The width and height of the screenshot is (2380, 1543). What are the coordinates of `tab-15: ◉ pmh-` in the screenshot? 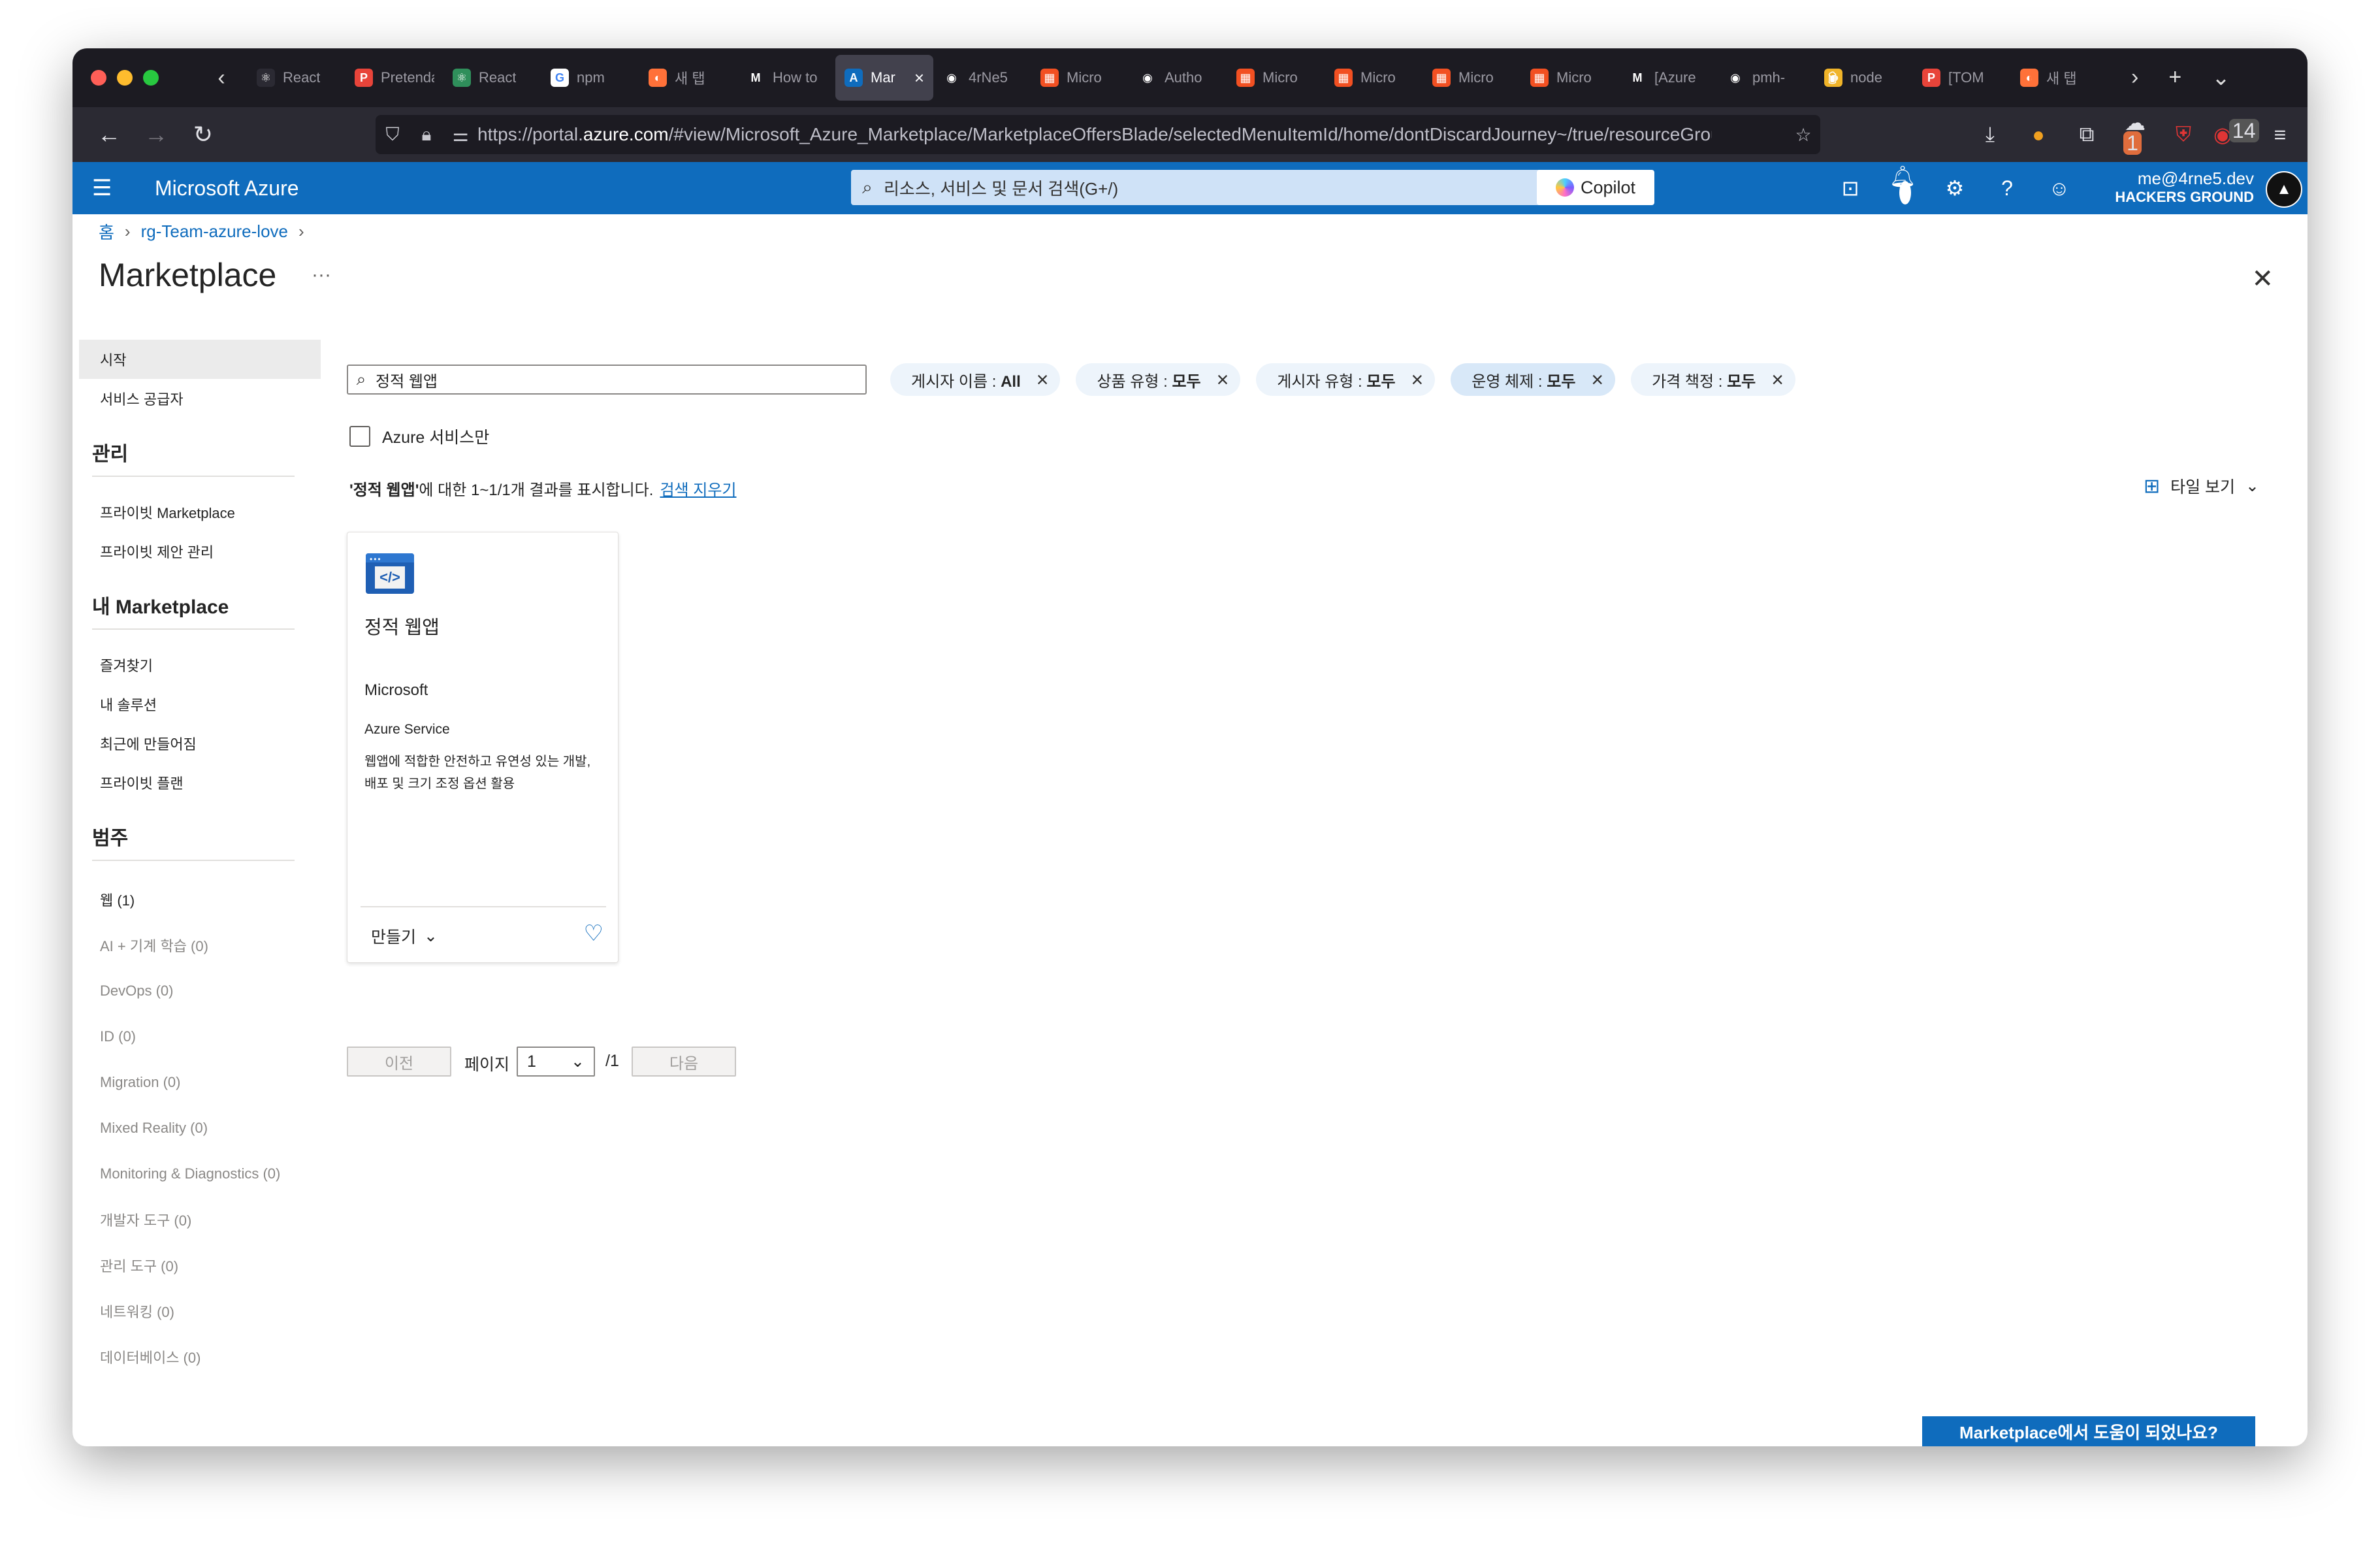 It's located at (1766, 78).